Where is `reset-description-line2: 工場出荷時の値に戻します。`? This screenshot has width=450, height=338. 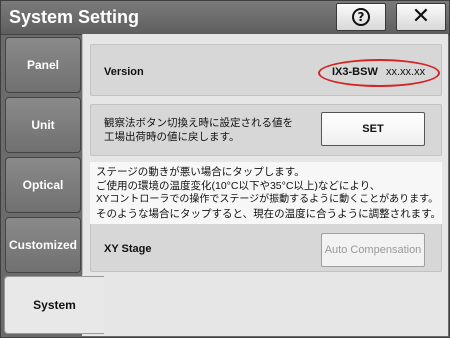
reset-description-line2: 工場出荷時の値に戻します。 is located at coordinates (172, 137).